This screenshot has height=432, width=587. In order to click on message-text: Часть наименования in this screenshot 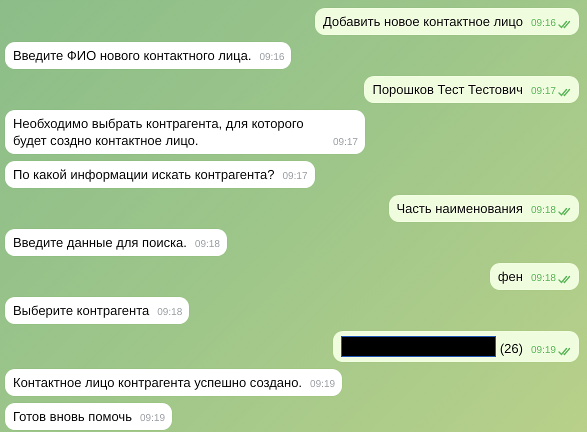, I will do `click(459, 208)`.